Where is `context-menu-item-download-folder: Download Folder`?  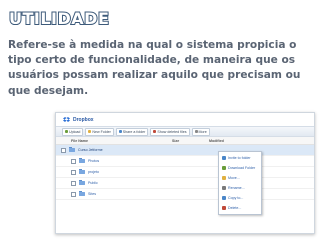
context-menu-item-download-folder: Download Folder is located at coordinates (240, 168).